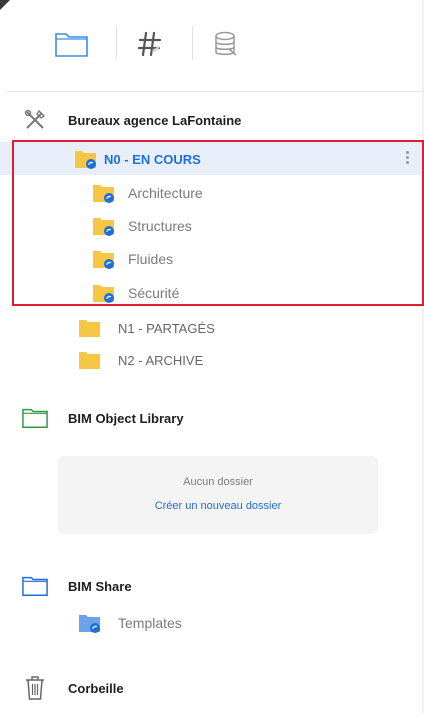  What do you see at coordinates (212, 258) in the screenshot?
I see `folder-row-fluides: Fluides` at bounding box center [212, 258].